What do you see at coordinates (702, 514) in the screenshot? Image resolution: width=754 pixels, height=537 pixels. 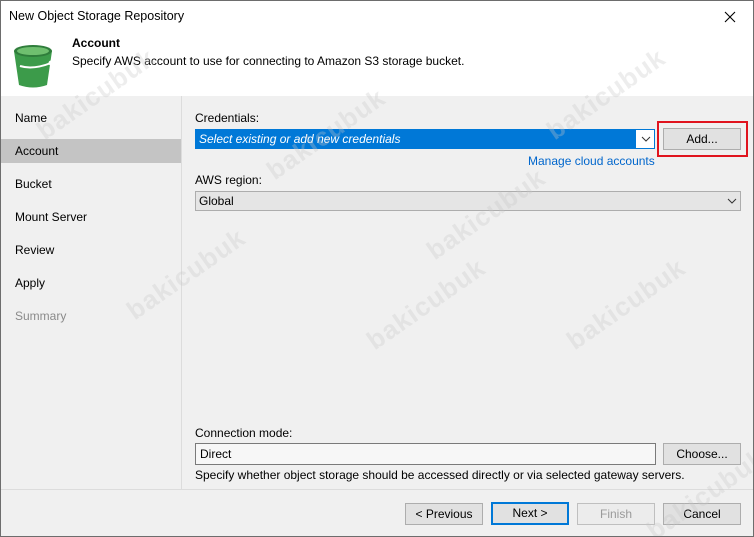 I see `cancel-button: Cancel` at bounding box center [702, 514].